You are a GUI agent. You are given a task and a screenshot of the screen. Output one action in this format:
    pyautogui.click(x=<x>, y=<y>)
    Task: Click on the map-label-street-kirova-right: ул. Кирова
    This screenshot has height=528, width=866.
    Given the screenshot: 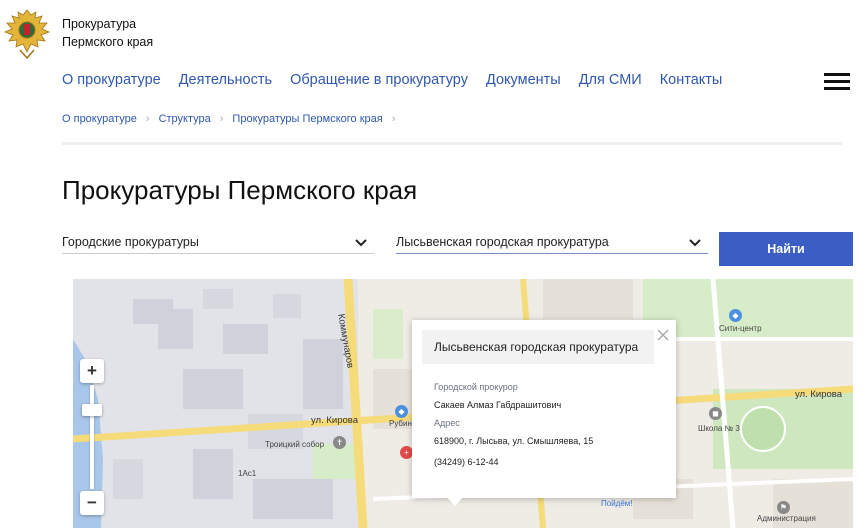 What is the action you would take?
    pyautogui.click(x=818, y=394)
    